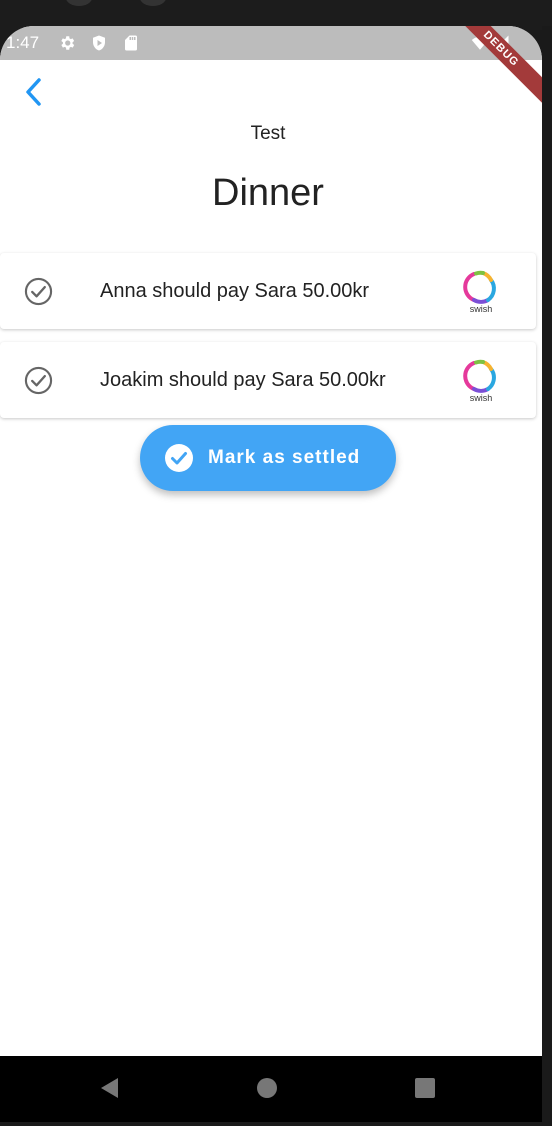 This screenshot has height=1126, width=552. Describe the element at coordinates (425, 1088) in the screenshot. I see `nav-recents-icon` at that location.